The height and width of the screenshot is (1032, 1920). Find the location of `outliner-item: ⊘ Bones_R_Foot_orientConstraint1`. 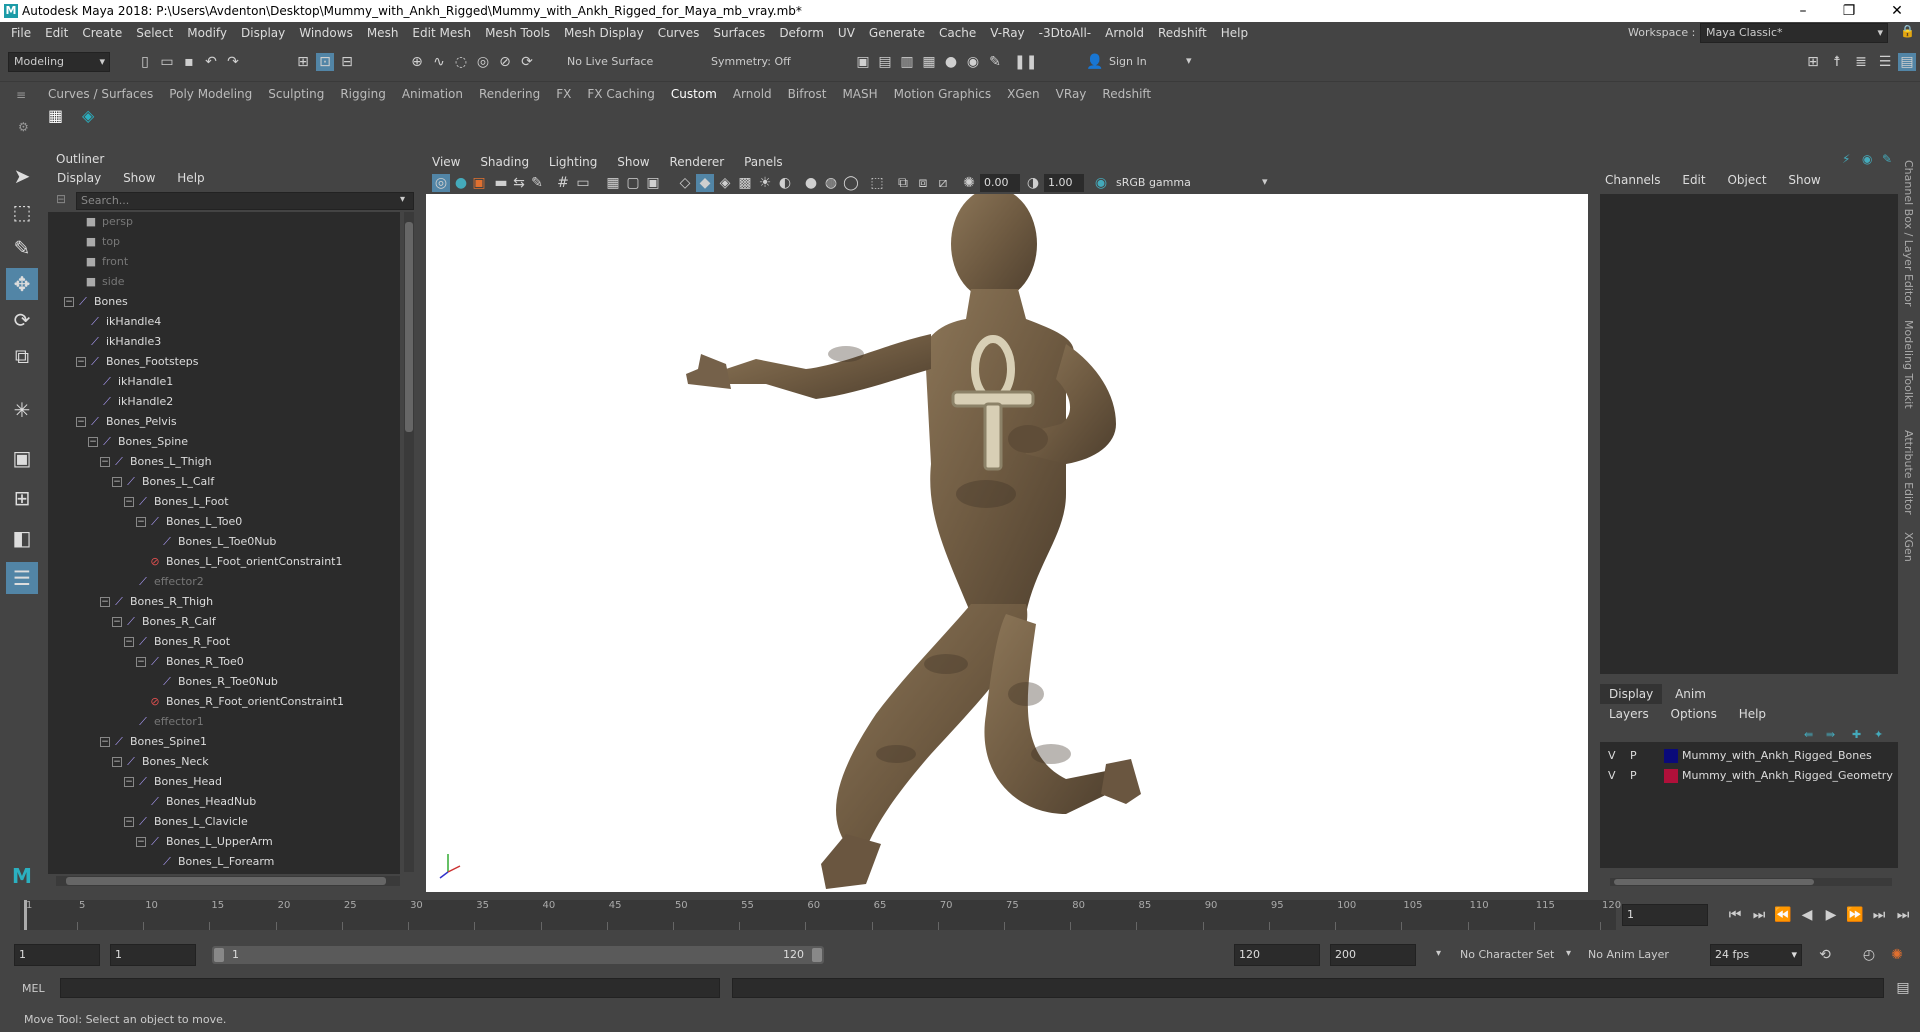

outliner-item: ⊘ Bones_R_Foot_orientConstraint1 is located at coordinates (246, 702).